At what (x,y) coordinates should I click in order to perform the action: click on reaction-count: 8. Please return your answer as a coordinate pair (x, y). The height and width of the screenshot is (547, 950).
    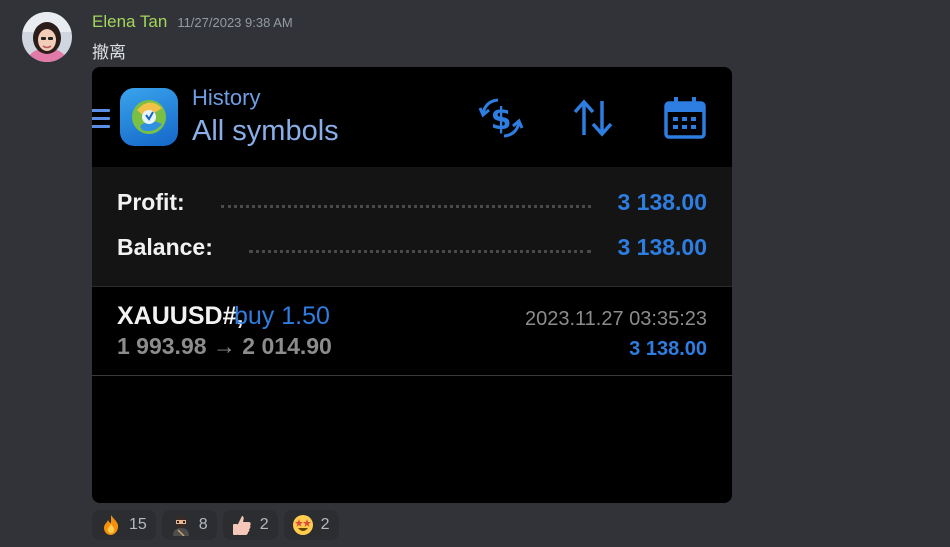
    Looking at the image, I should click on (203, 524).